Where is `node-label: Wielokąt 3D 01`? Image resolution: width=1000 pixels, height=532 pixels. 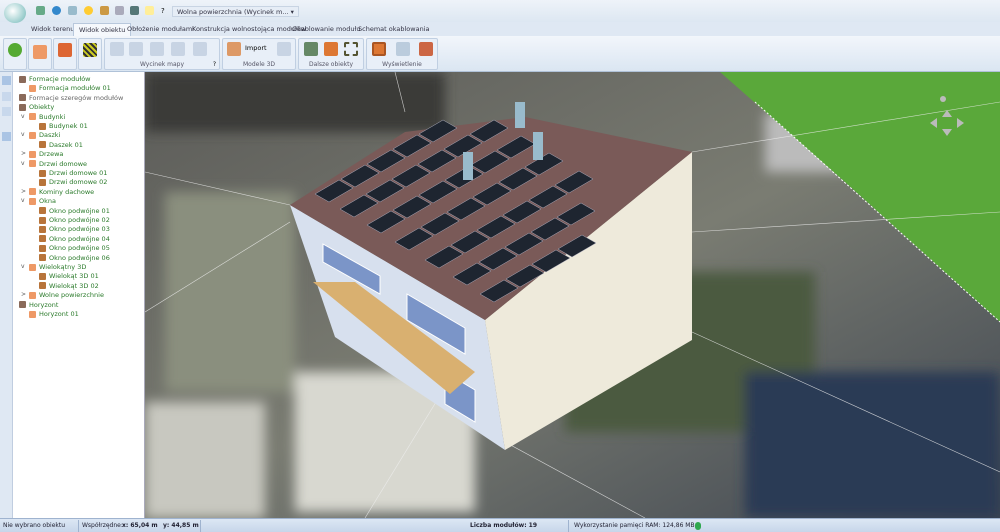
node-label: Wielokąt 3D 01 is located at coordinates (74, 276).